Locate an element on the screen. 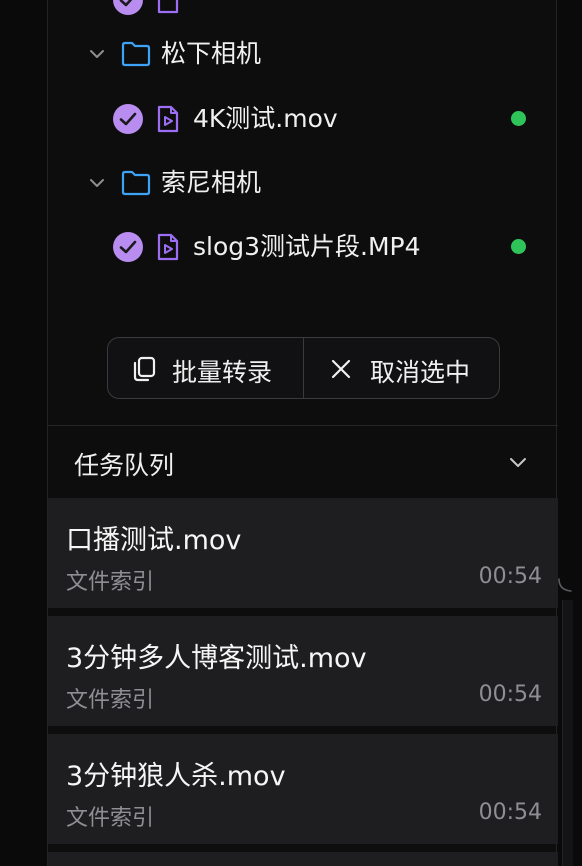 The image size is (582, 866). file-label: slog3测试片段.MP4 is located at coordinates (307, 246).